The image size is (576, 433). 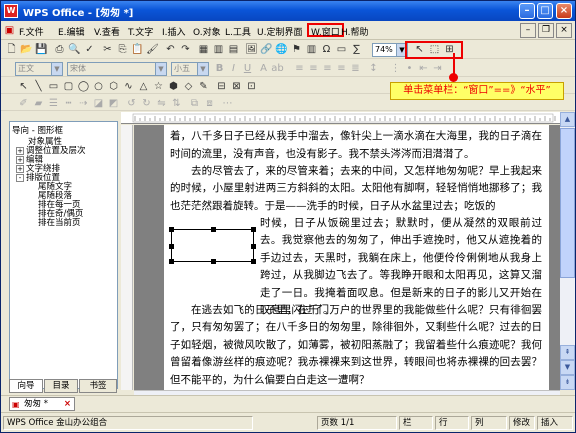 What do you see at coordinates (203, 86) in the screenshot?
I see `freeform-tool-icon: ✎` at bounding box center [203, 86].